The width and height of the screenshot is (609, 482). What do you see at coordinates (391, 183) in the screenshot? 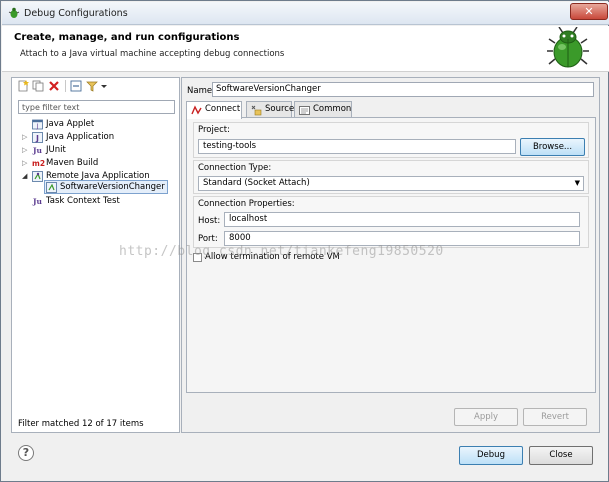
I see `connection-type-select: Standard (Socket Attach) ▼` at bounding box center [391, 183].